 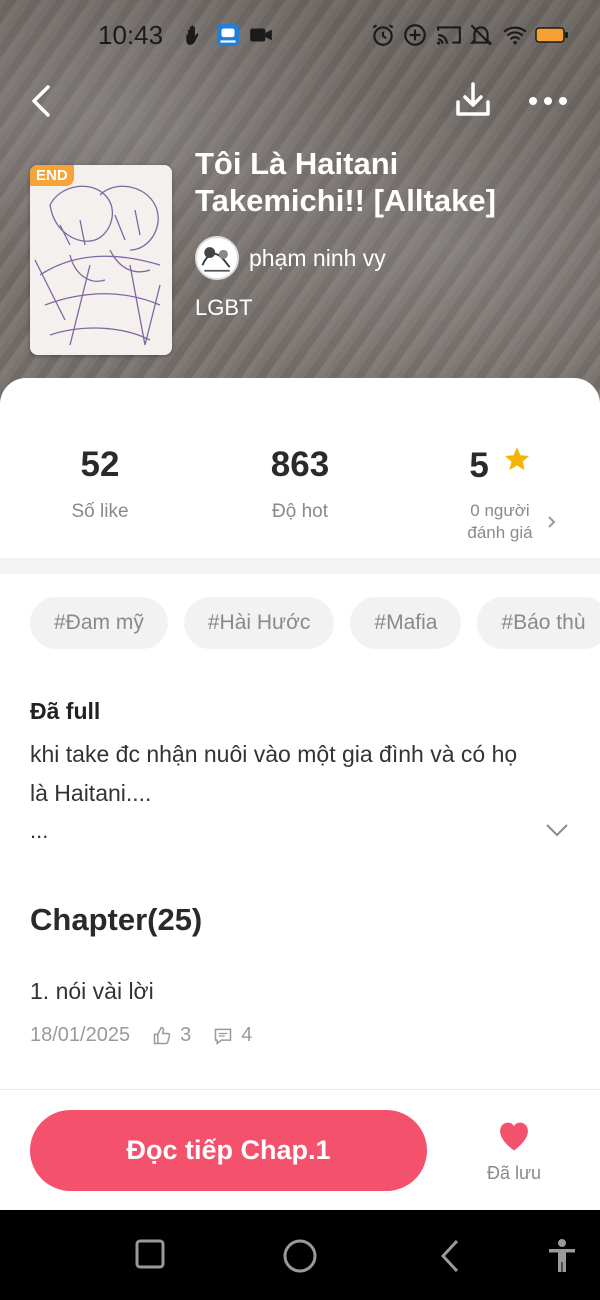 What do you see at coordinates (52, 175) in the screenshot?
I see `end-badge: END` at bounding box center [52, 175].